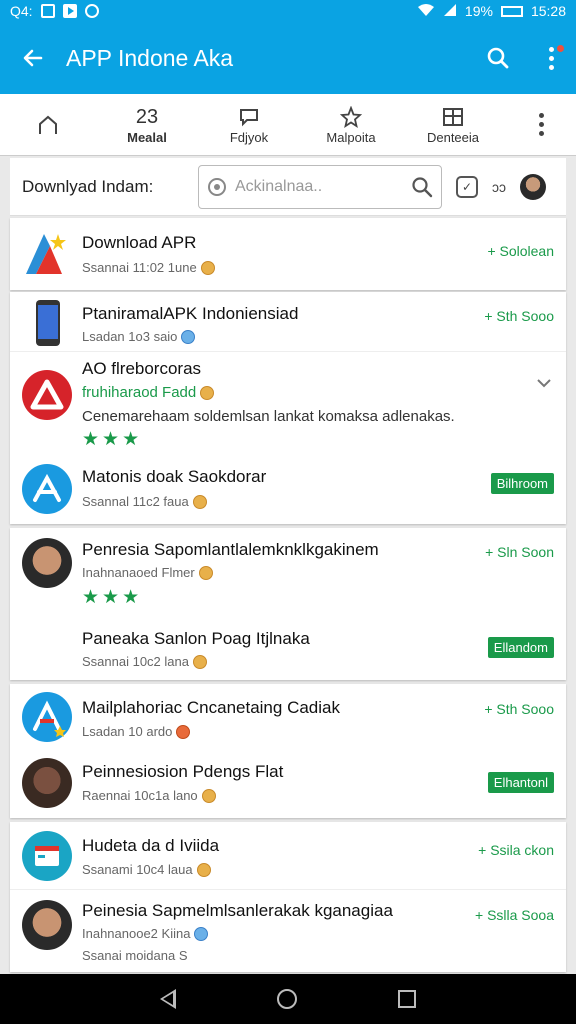  What do you see at coordinates (183, 771) in the screenshot?
I see `app-name: Peinnesiosion Pdengs Flat` at bounding box center [183, 771].